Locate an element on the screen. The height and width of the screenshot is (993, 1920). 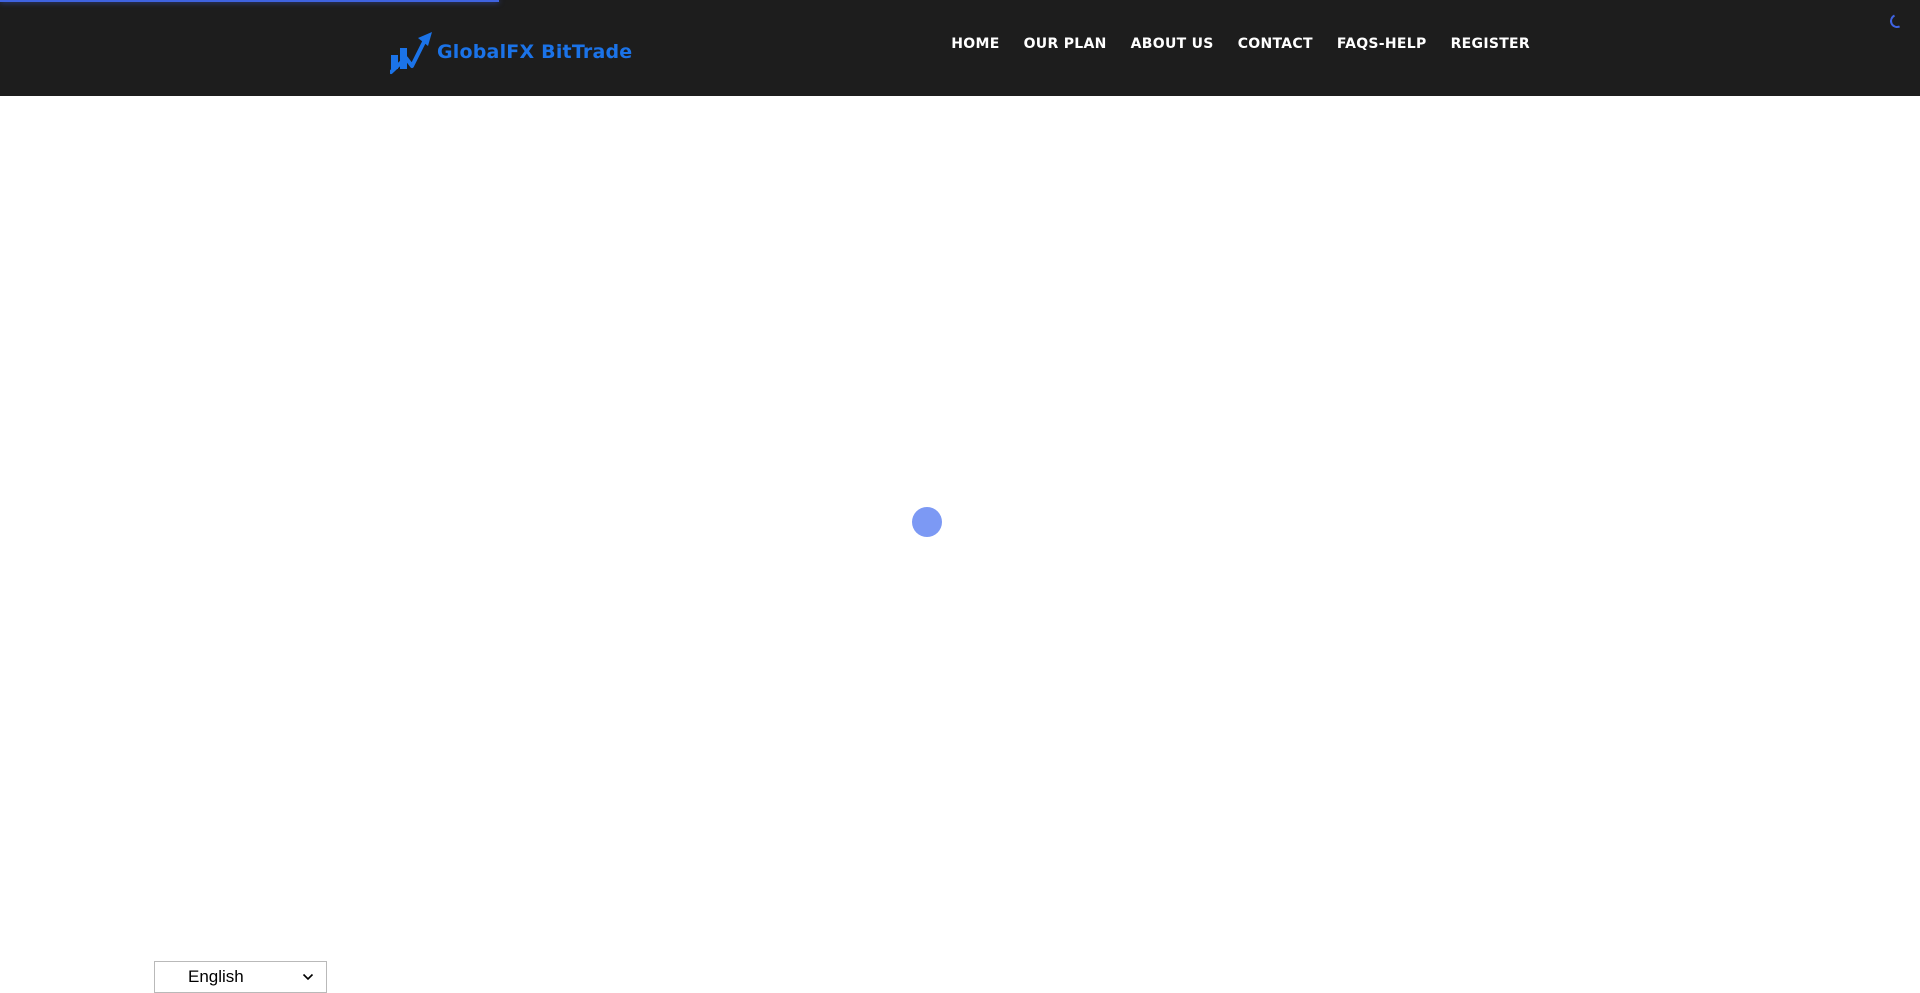
language-select-value: English is located at coordinates (216, 976).